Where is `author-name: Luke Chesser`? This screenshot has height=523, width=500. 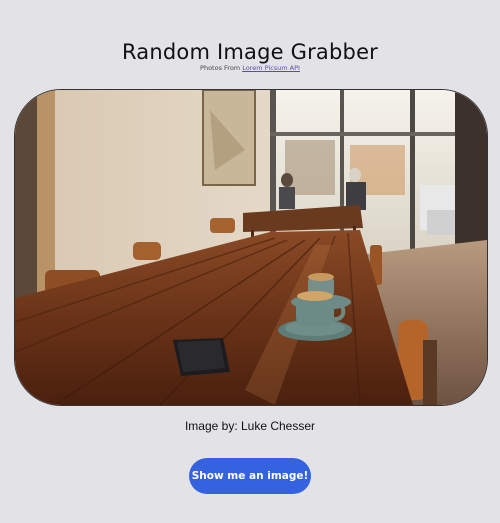 author-name: Luke Chesser is located at coordinates (278, 426).